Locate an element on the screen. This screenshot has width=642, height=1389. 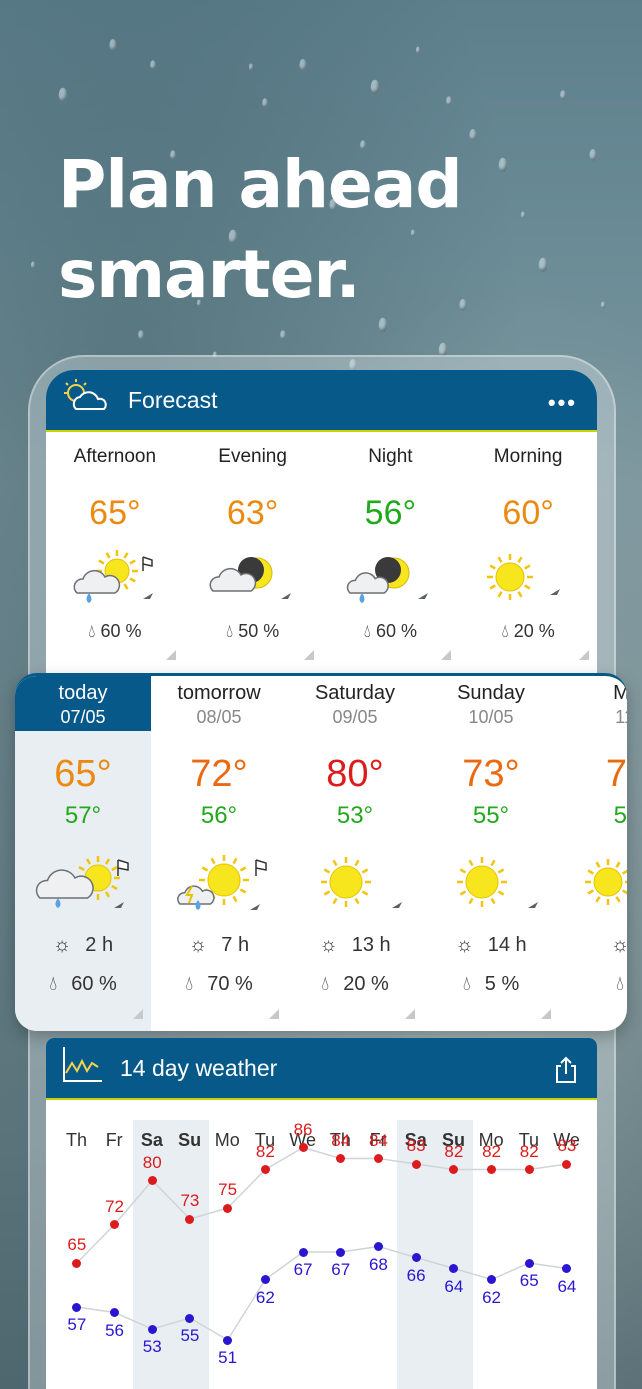
day-date: 09/05 is located at coordinates (355, 717).